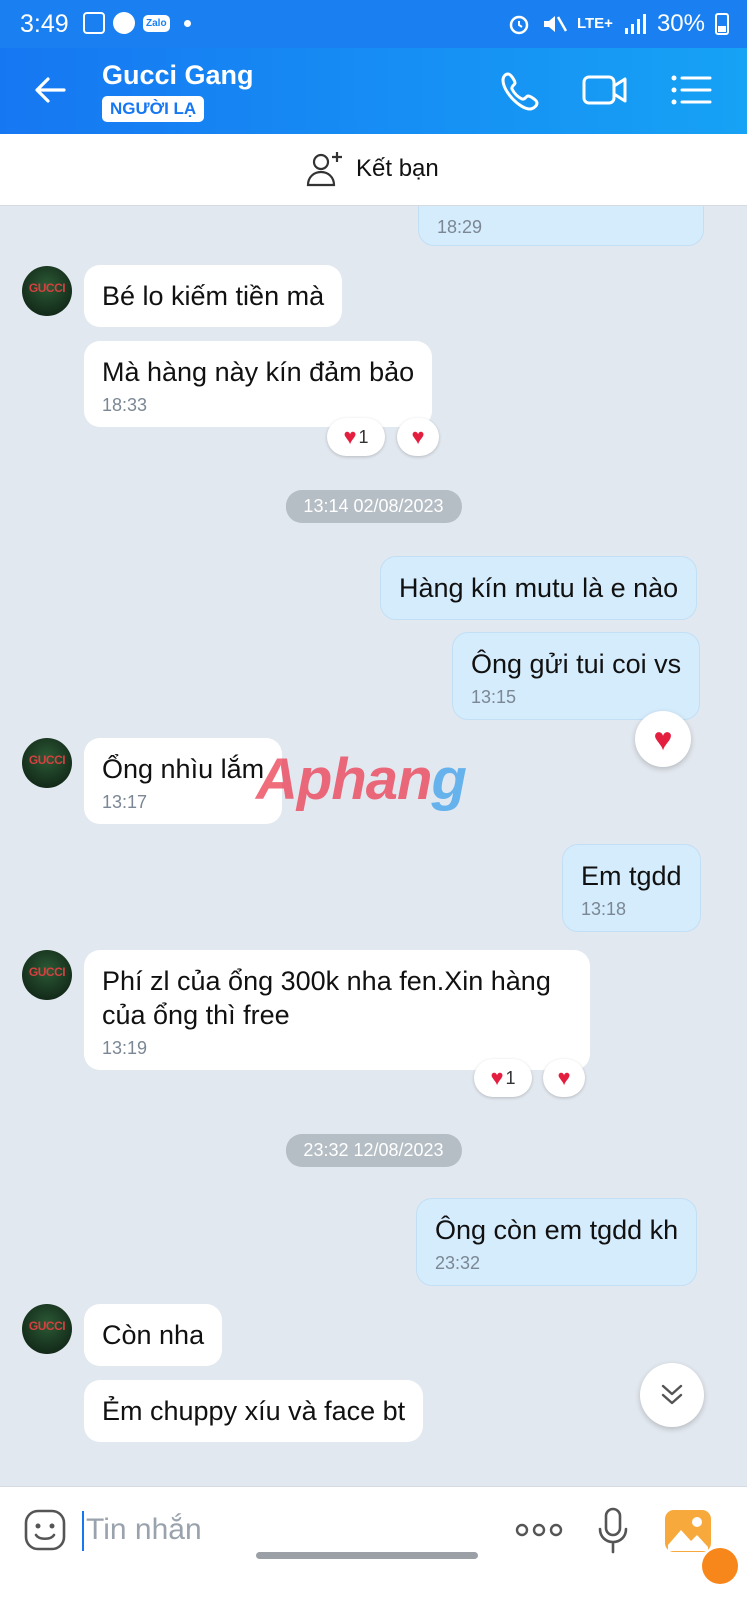 The height and width of the screenshot is (1600, 747). Describe the element at coordinates (373, 91) in the screenshot. I see `chat-header: Gucci Gang NGƯỜI LẠ` at that location.